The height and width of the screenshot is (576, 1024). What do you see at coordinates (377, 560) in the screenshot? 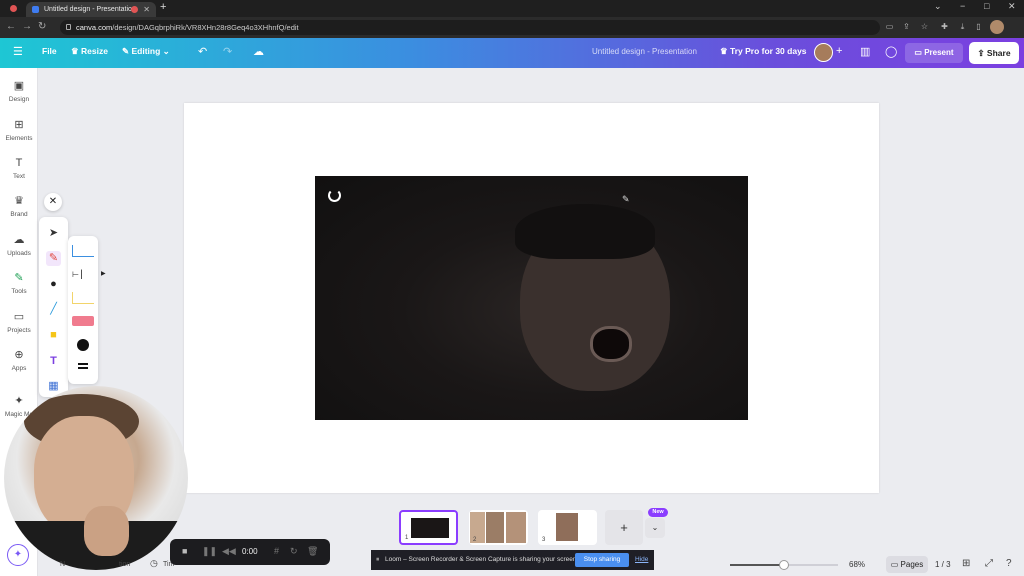
I see `loom-pause-icon: ⏸` at bounding box center [377, 560].